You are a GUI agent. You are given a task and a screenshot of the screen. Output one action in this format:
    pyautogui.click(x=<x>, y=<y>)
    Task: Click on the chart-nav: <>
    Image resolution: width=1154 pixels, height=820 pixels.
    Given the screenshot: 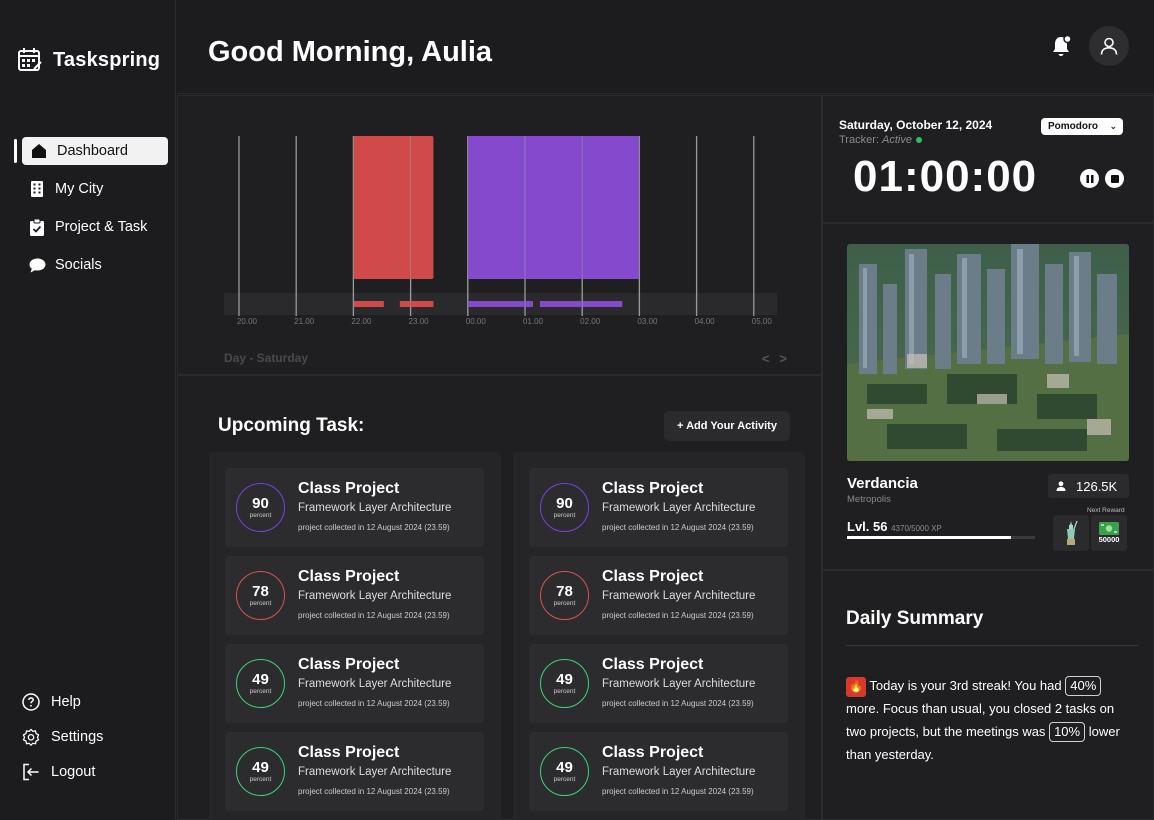 What is the action you would take?
    pyautogui.click(x=779, y=358)
    